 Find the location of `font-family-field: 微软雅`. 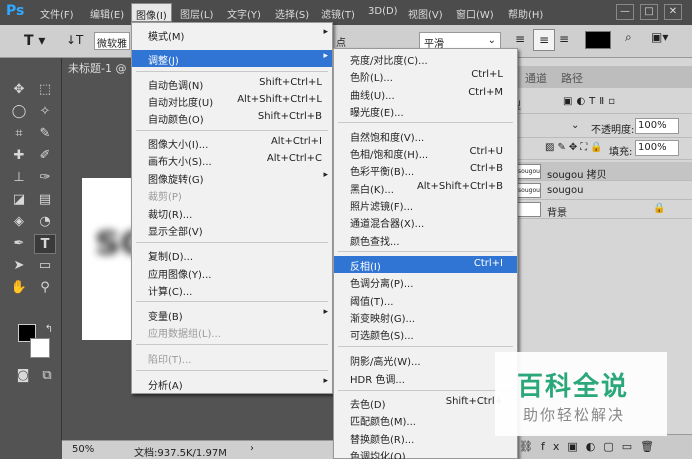

font-family-field: 微软雅 is located at coordinates (112, 41).